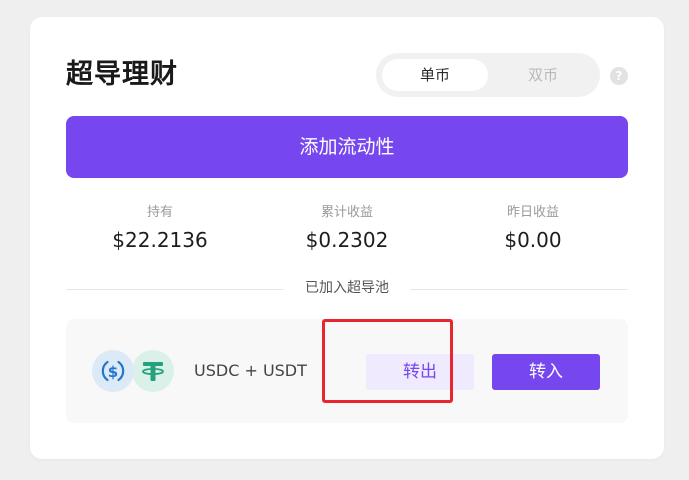  Describe the element at coordinates (543, 75) in the screenshot. I see `tab-dual-coin: 双币` at that location.